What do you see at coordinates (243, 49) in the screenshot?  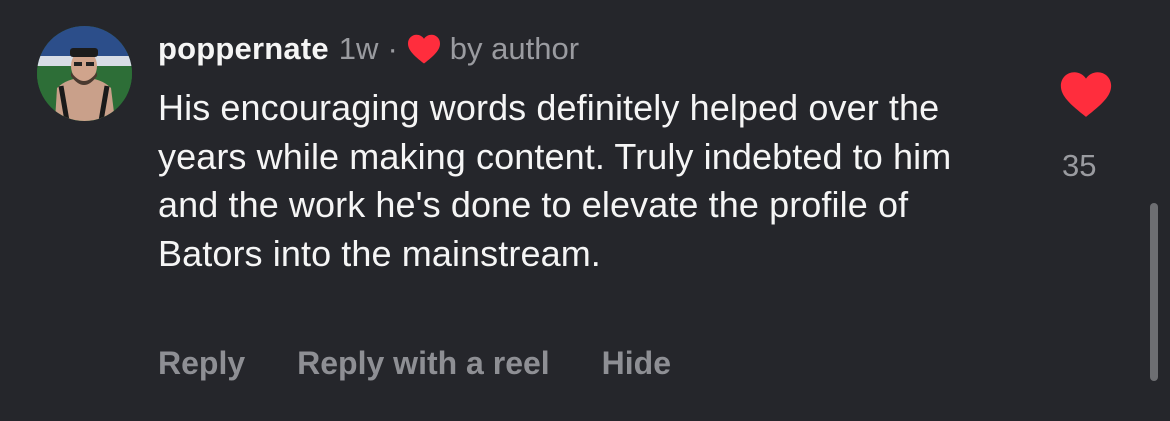 I see `username: poppernate` at bounding box center [243, 49].